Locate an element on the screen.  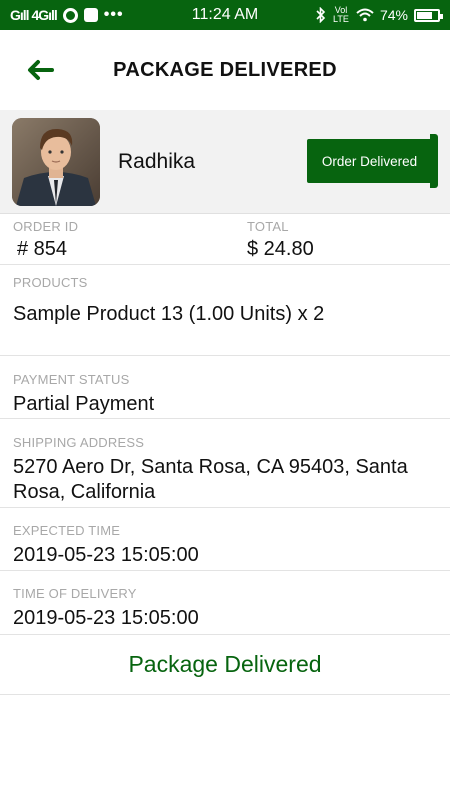
volte-indicator: Vol LTE is located at coordinates (341, 14).